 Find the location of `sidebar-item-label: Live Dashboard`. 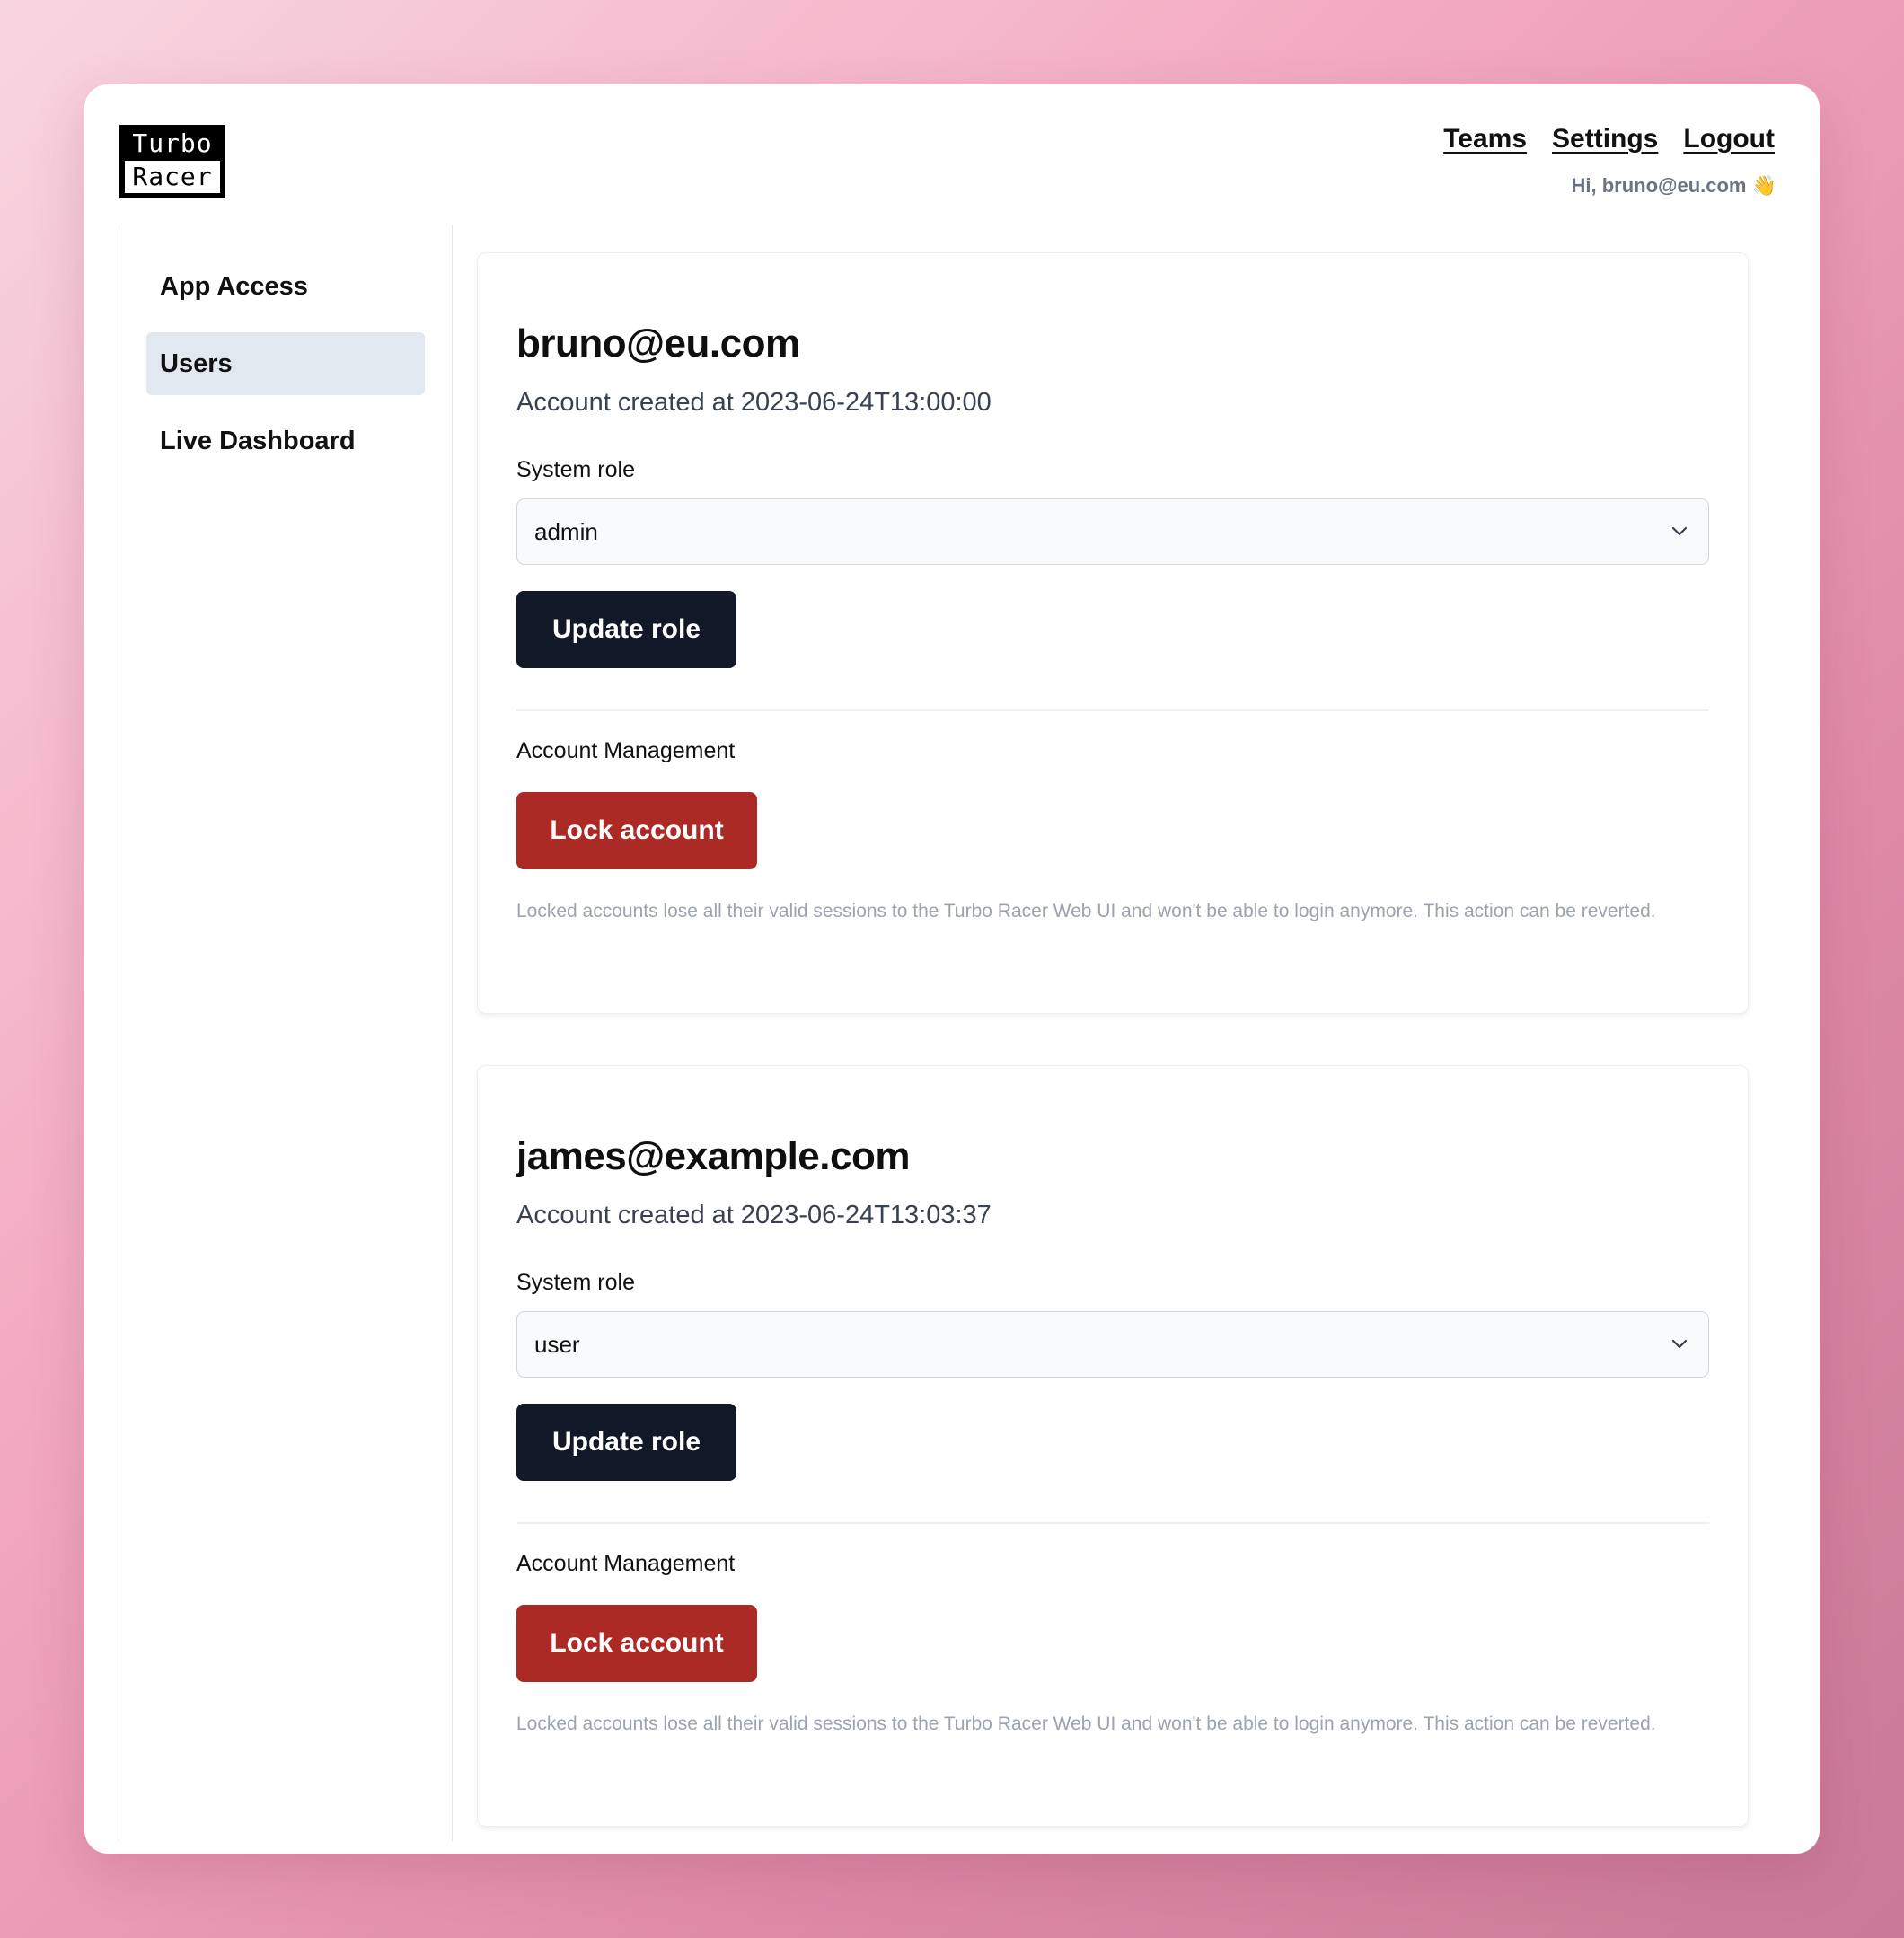

sidebar-item-label: Live Dashboard is located at coordinates (258, 441).